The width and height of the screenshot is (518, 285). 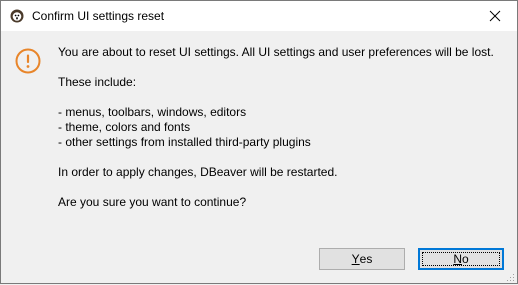 I want to click on focus-rectangle, so click(x=461, y=259).